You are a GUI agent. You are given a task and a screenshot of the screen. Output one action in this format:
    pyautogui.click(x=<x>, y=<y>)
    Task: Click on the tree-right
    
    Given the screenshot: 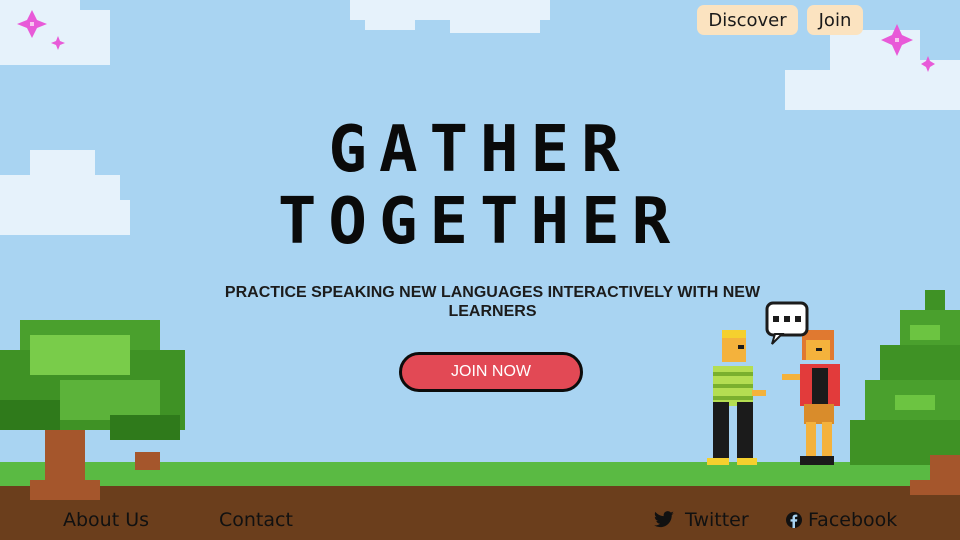 What is the action you would take?
    pyautogui.click(x=905, y=392)
    